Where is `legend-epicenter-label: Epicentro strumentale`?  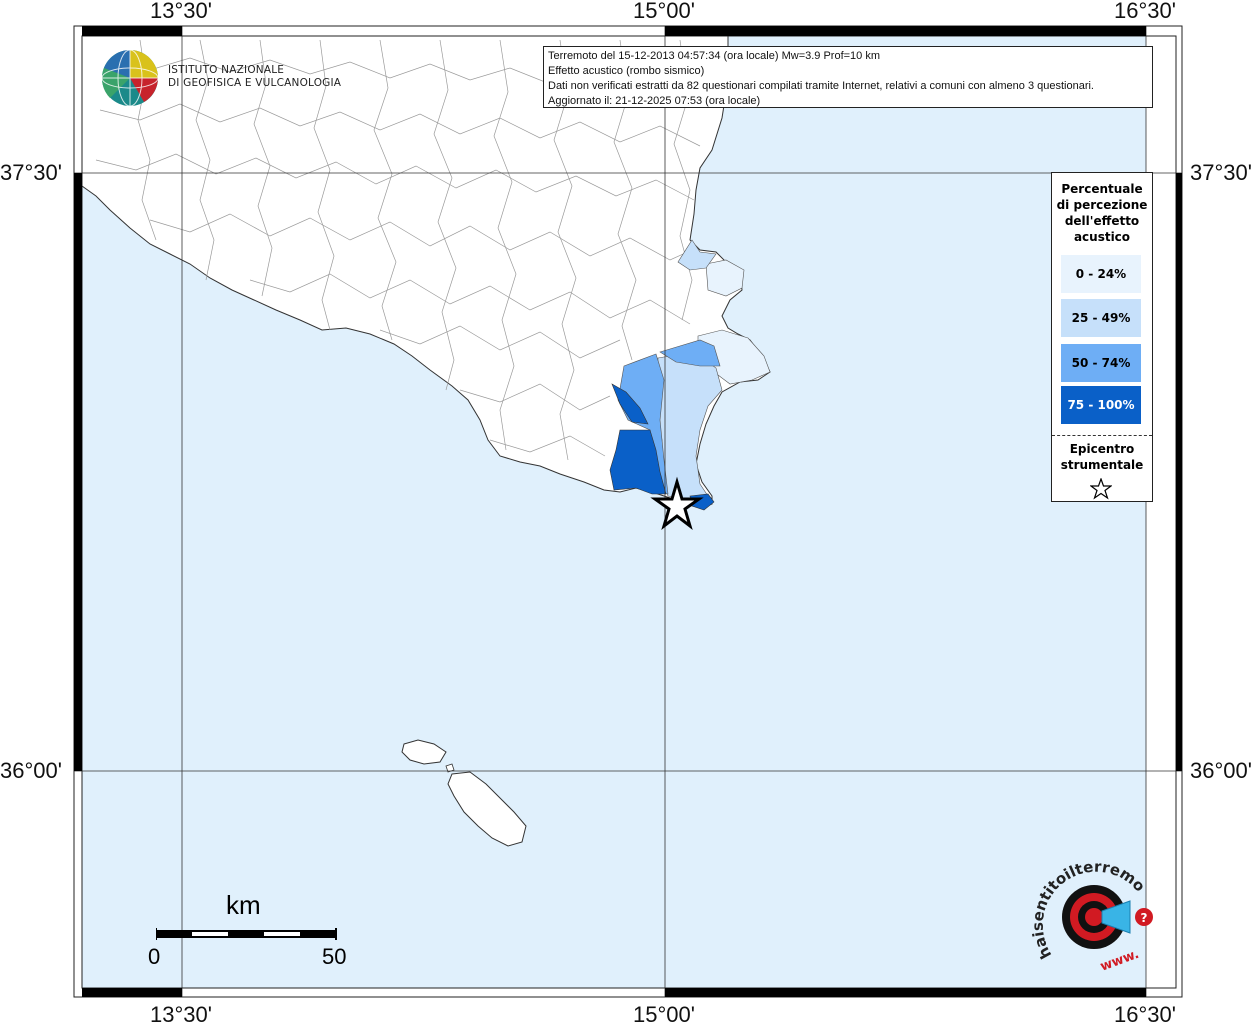 legend-epicenter-label: Epicentro strumentale is located at coordinates (1102, 457).